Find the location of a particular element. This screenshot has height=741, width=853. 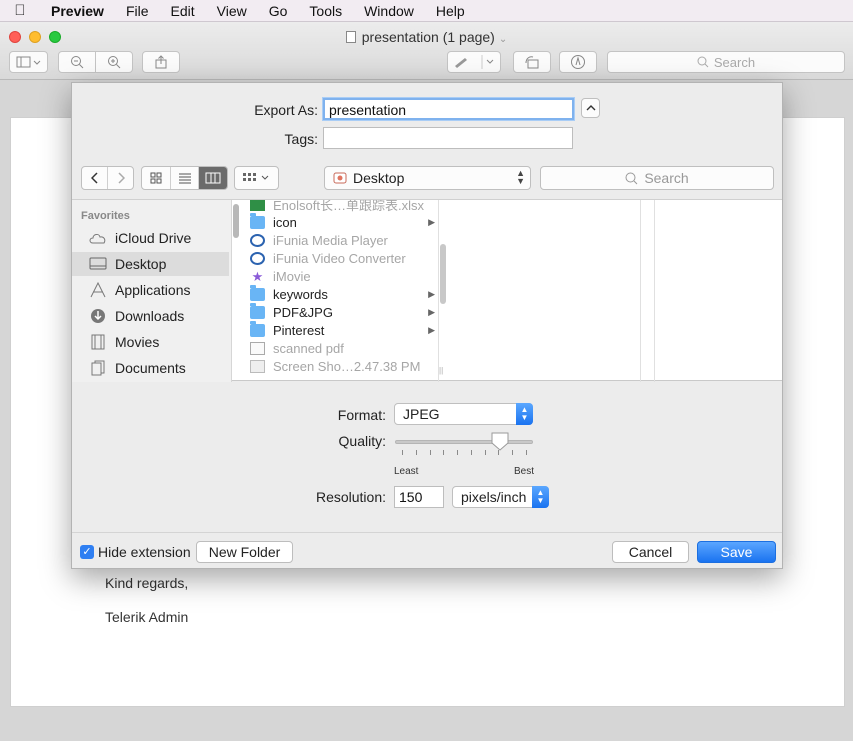

back-button is located at coordinates (95, 178).